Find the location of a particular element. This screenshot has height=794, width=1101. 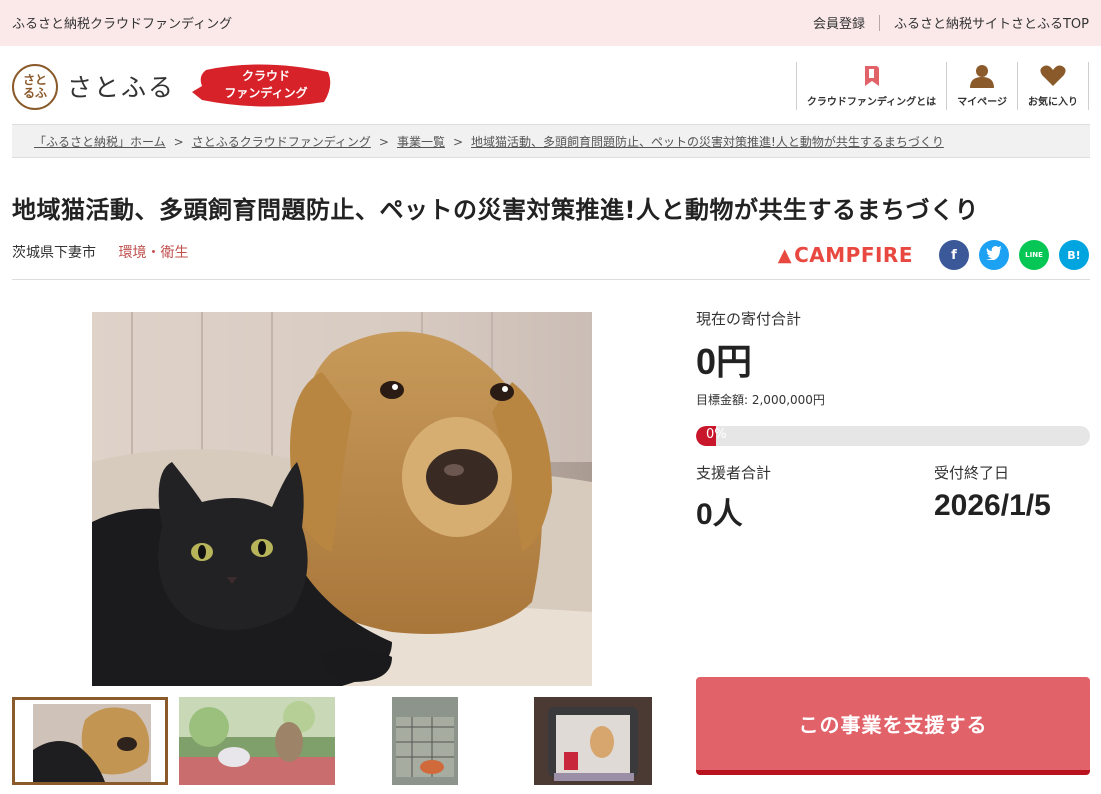

breadcrumb-home: 「ふるさと納税」ホーム is located at coordinates (100, 142).